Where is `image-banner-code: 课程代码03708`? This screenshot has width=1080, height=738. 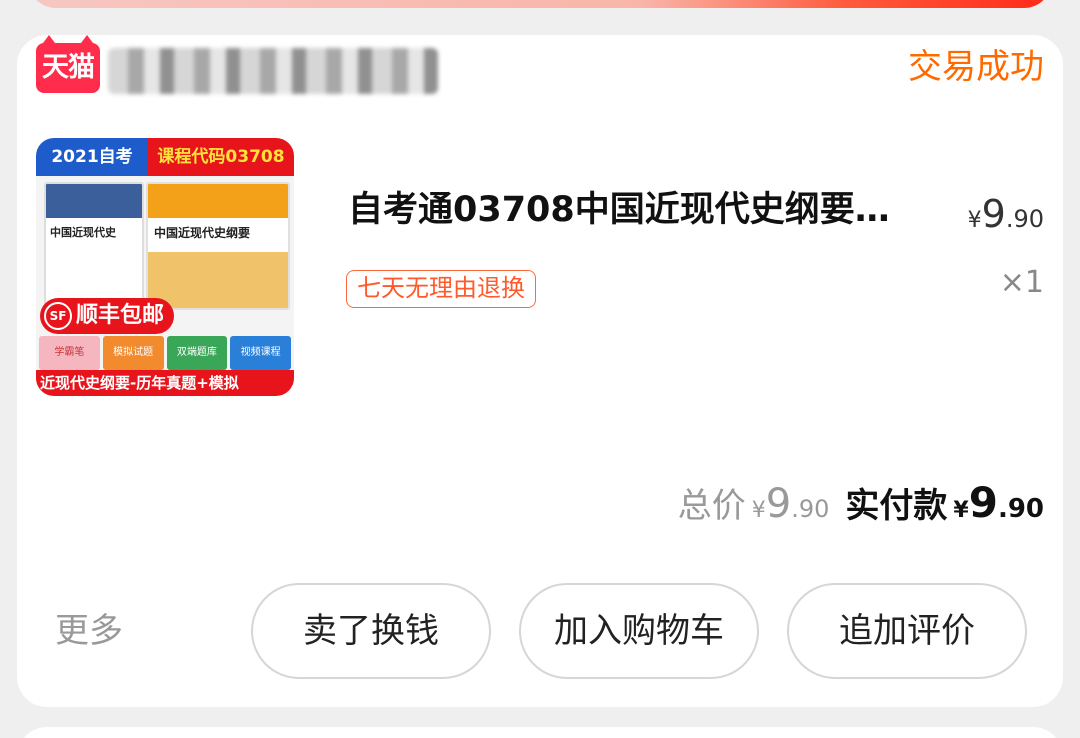
image-banner-code: 课程代码03708 is located at coordinates (221, 157).